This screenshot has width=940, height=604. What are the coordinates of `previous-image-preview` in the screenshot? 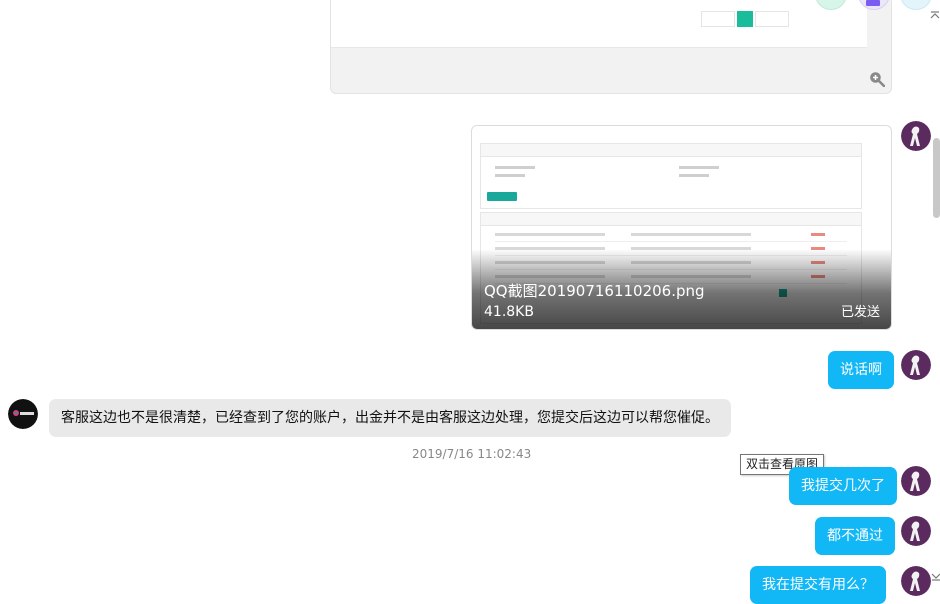 It's located at (599, 24).